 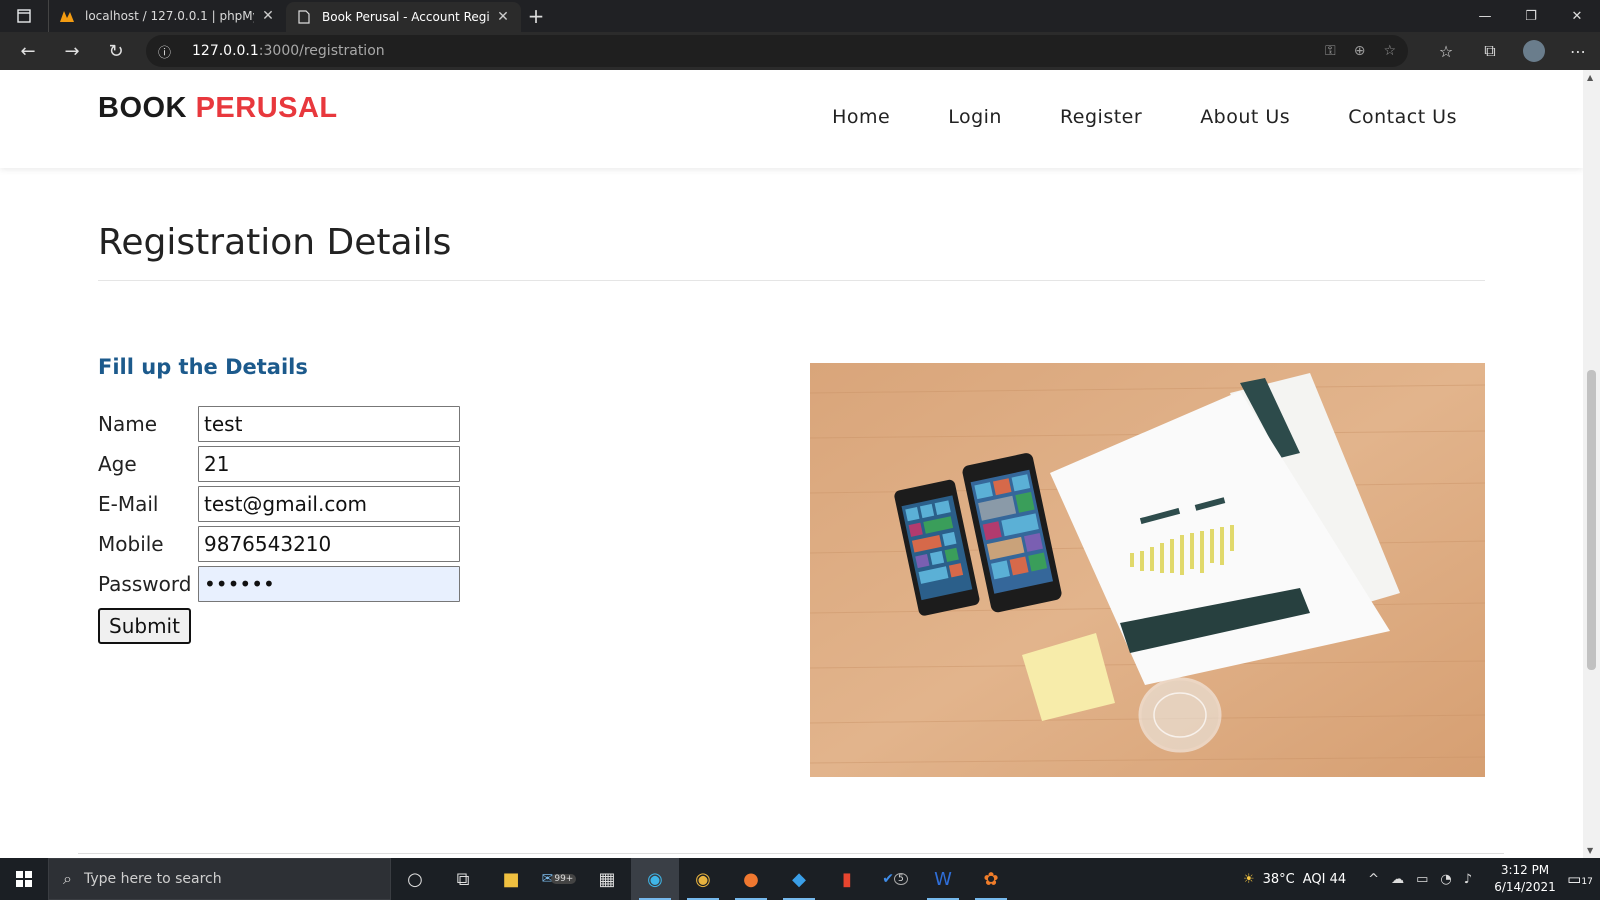 What do you see at coordinates (991, 879) in the screenshot?
I see `xampp-icon: ✿` at bounding box center [991, 879].